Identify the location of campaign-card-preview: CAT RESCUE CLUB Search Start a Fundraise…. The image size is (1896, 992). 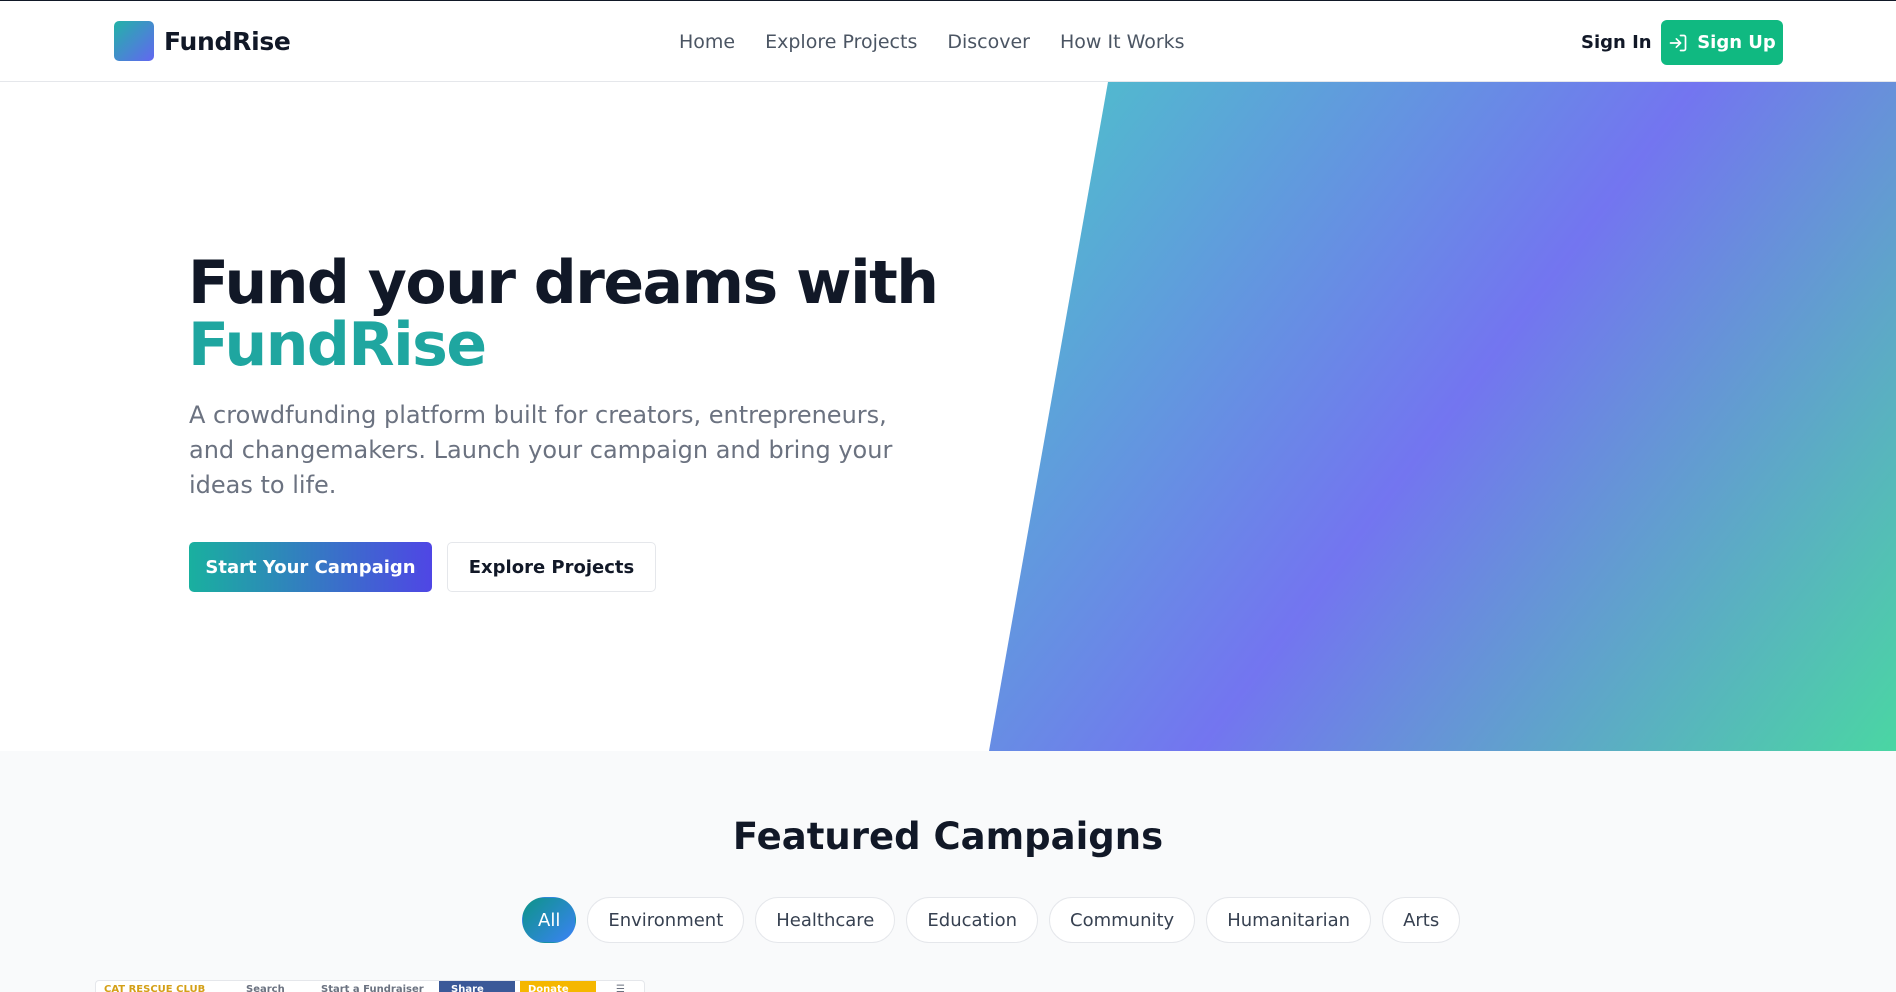
(370, 986).